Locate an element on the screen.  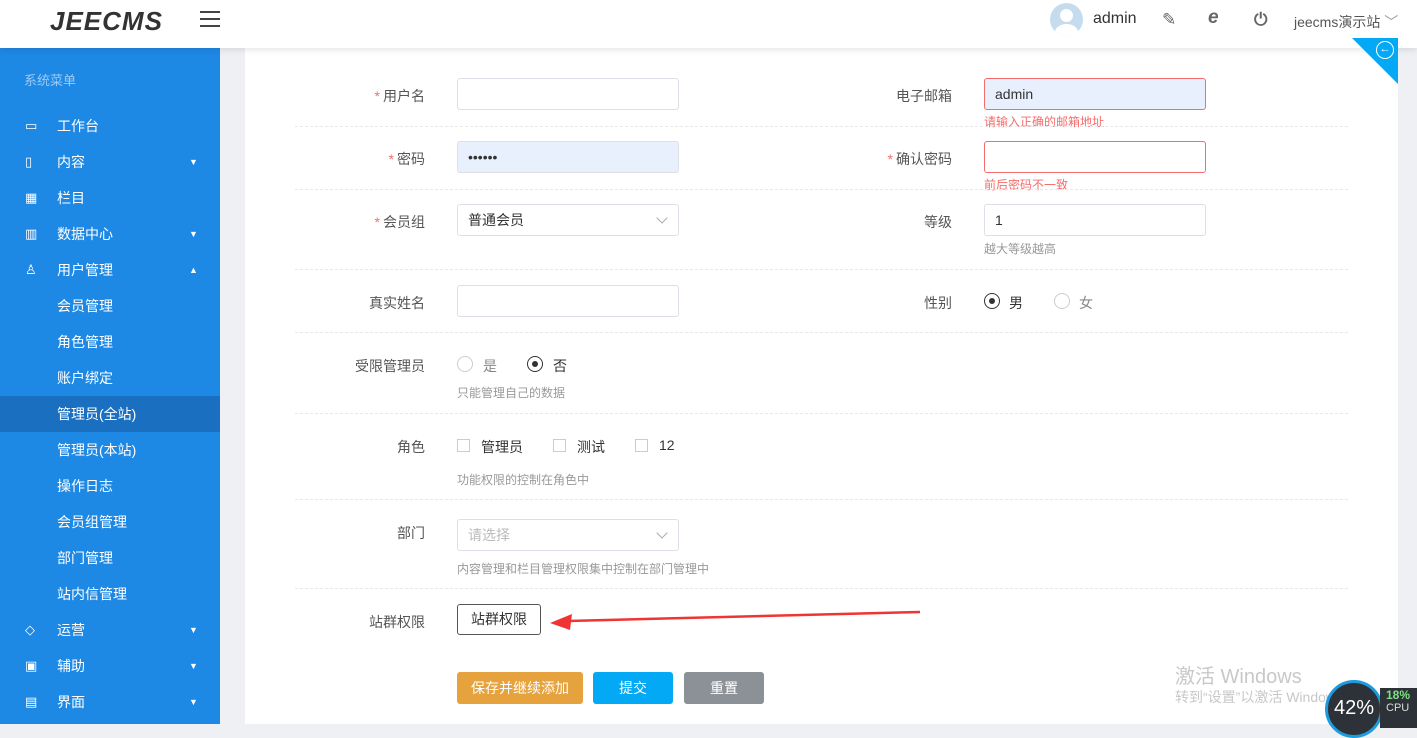
label: 会员管理 is located at coordinates (85, 306).